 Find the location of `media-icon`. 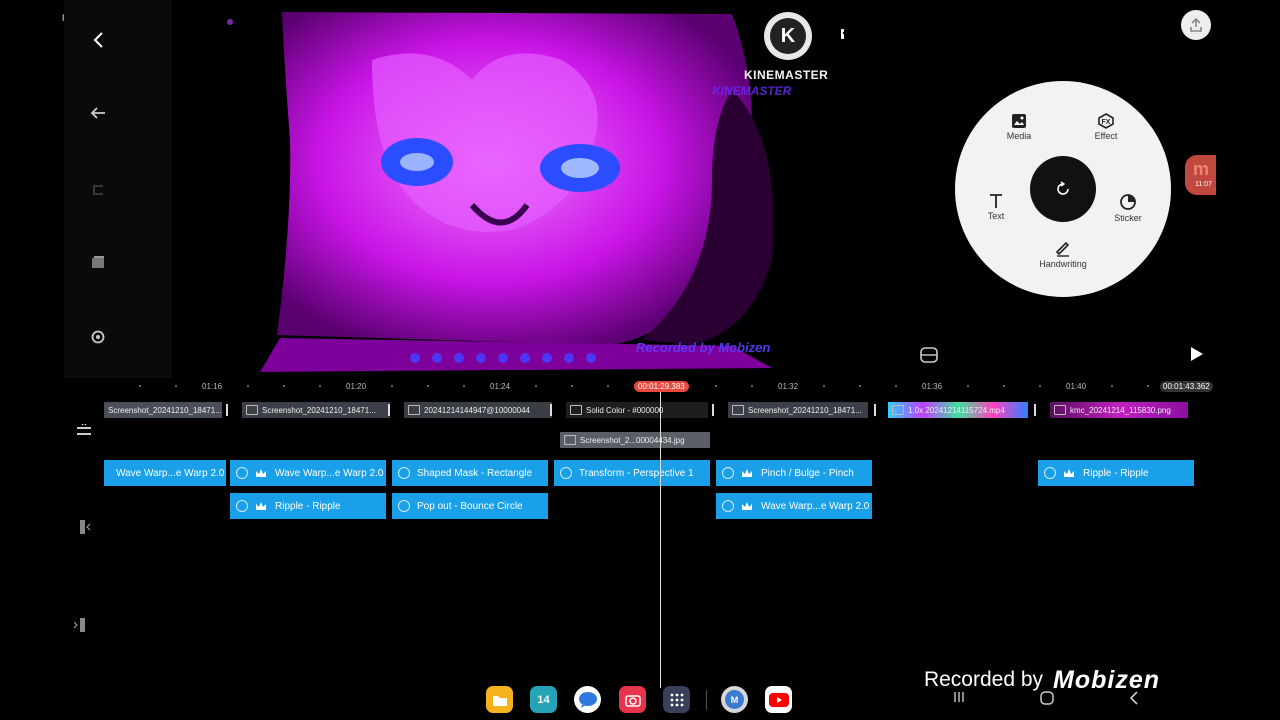

media-icon is located at coordinates (1019, 121).